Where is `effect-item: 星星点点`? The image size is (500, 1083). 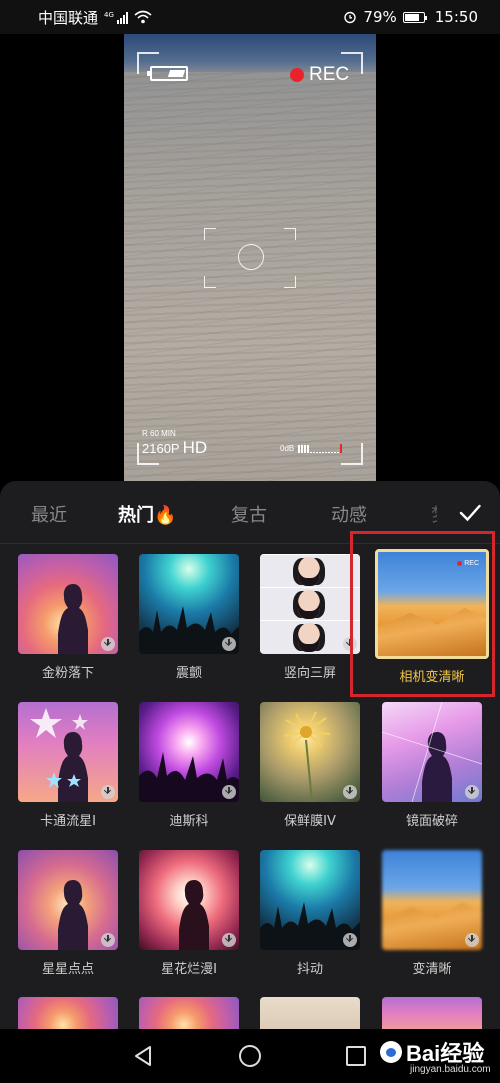 effect-item: 星星点点 is located at coordinates (68, 913).